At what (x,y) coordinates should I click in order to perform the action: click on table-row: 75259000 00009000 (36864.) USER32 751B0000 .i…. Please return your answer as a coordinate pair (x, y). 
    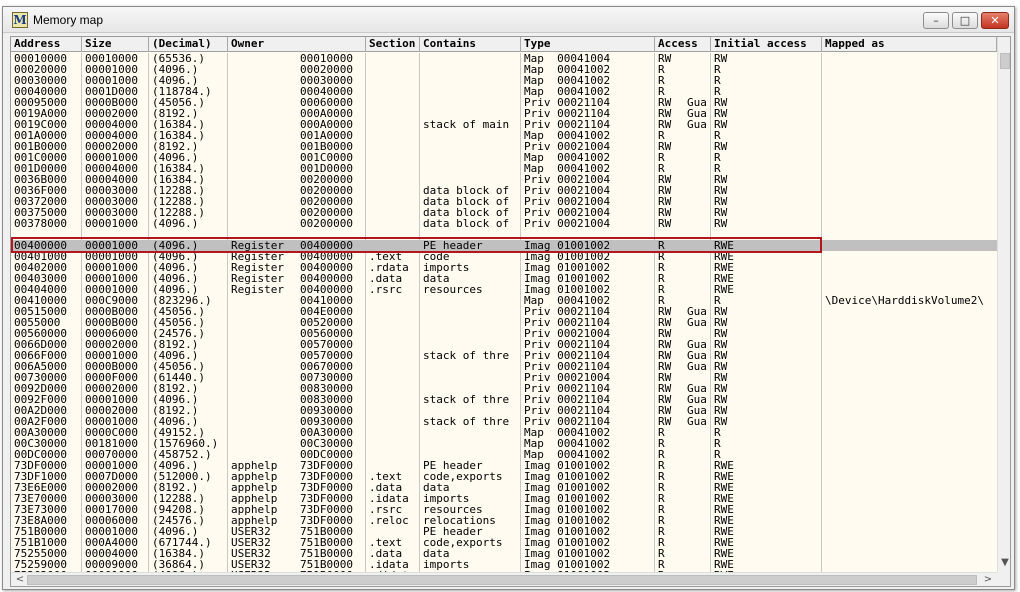
    Looking at the image, I should click on (504, 564).